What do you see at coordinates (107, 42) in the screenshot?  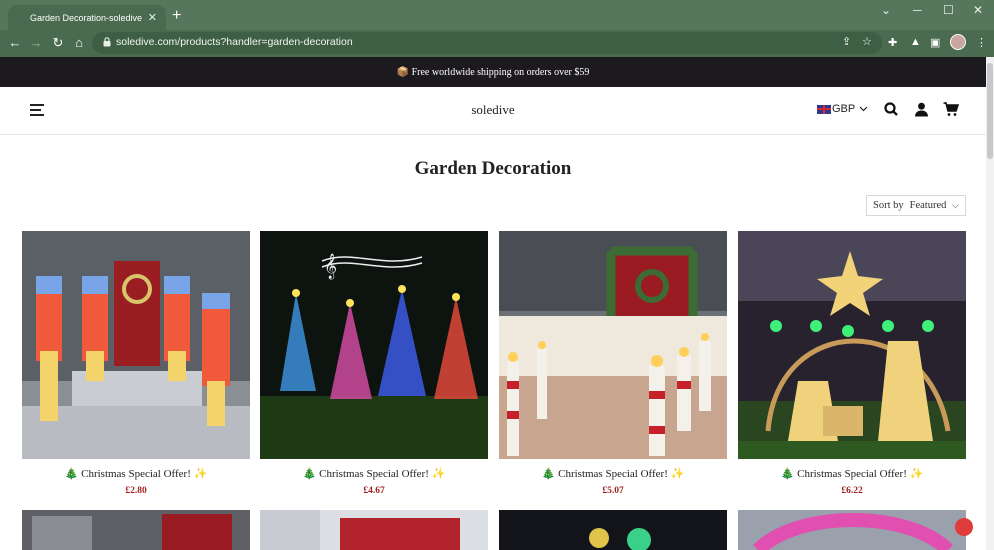 I see `lock-icon` at bounding box center [107, 42].